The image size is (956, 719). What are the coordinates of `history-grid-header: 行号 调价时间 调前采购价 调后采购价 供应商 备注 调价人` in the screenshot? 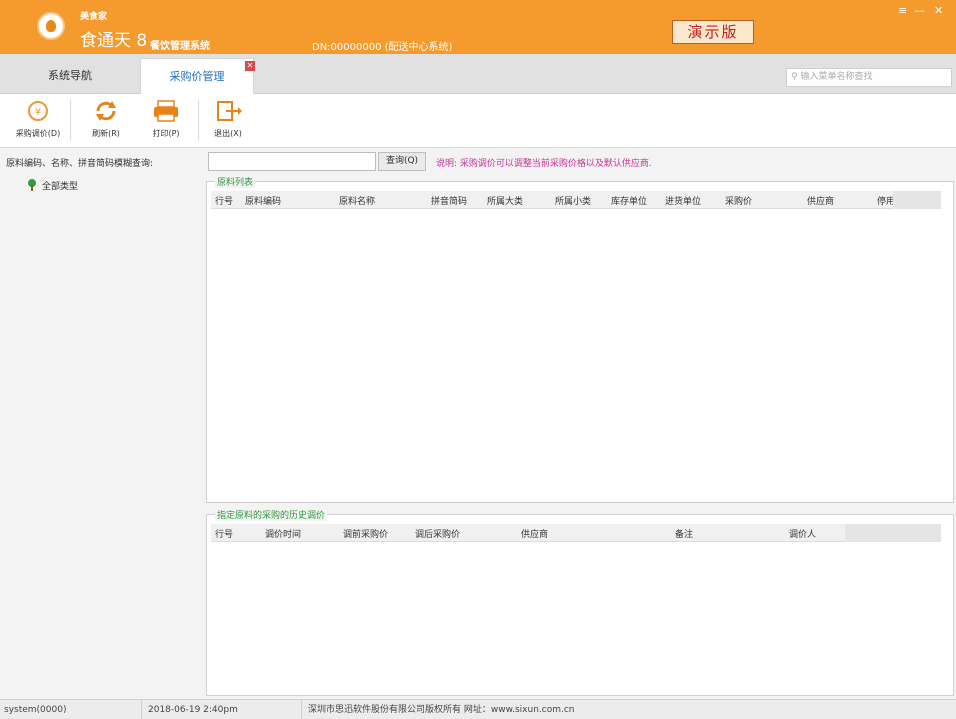 It's located at (576, 533).